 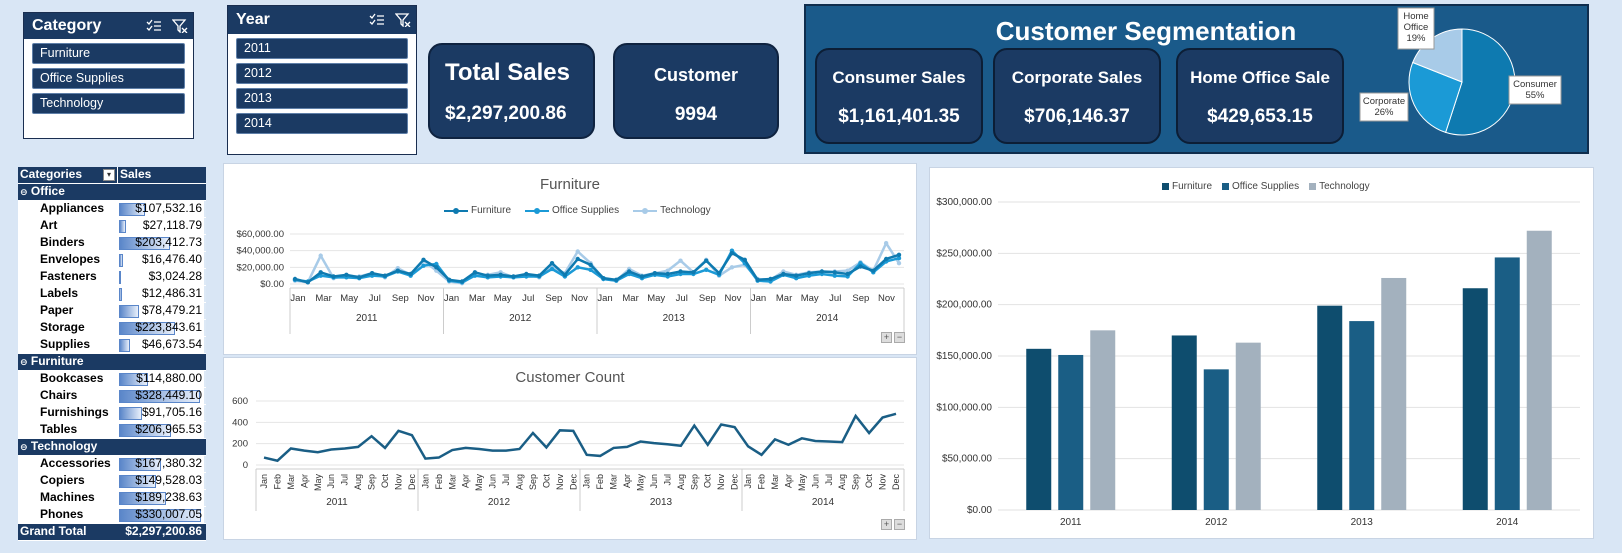 I want to click on pie-label-value: 26%, so click(x=1384, y=112).